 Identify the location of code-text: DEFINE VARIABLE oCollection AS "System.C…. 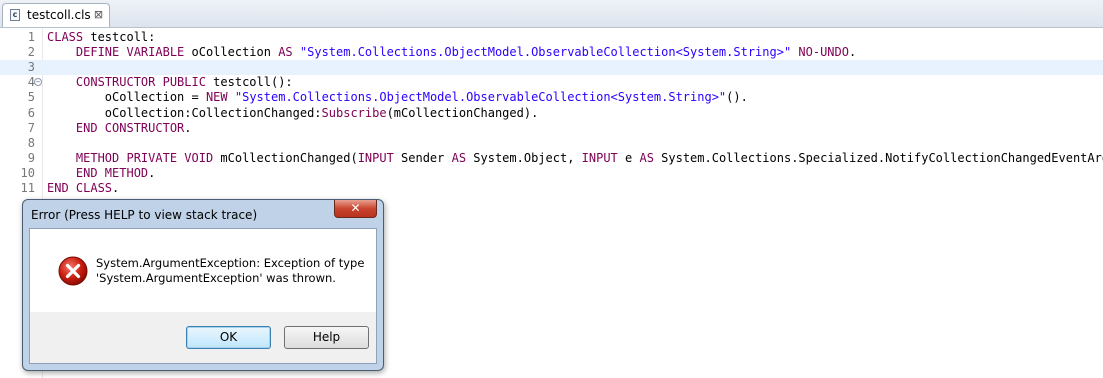
(451, 52).